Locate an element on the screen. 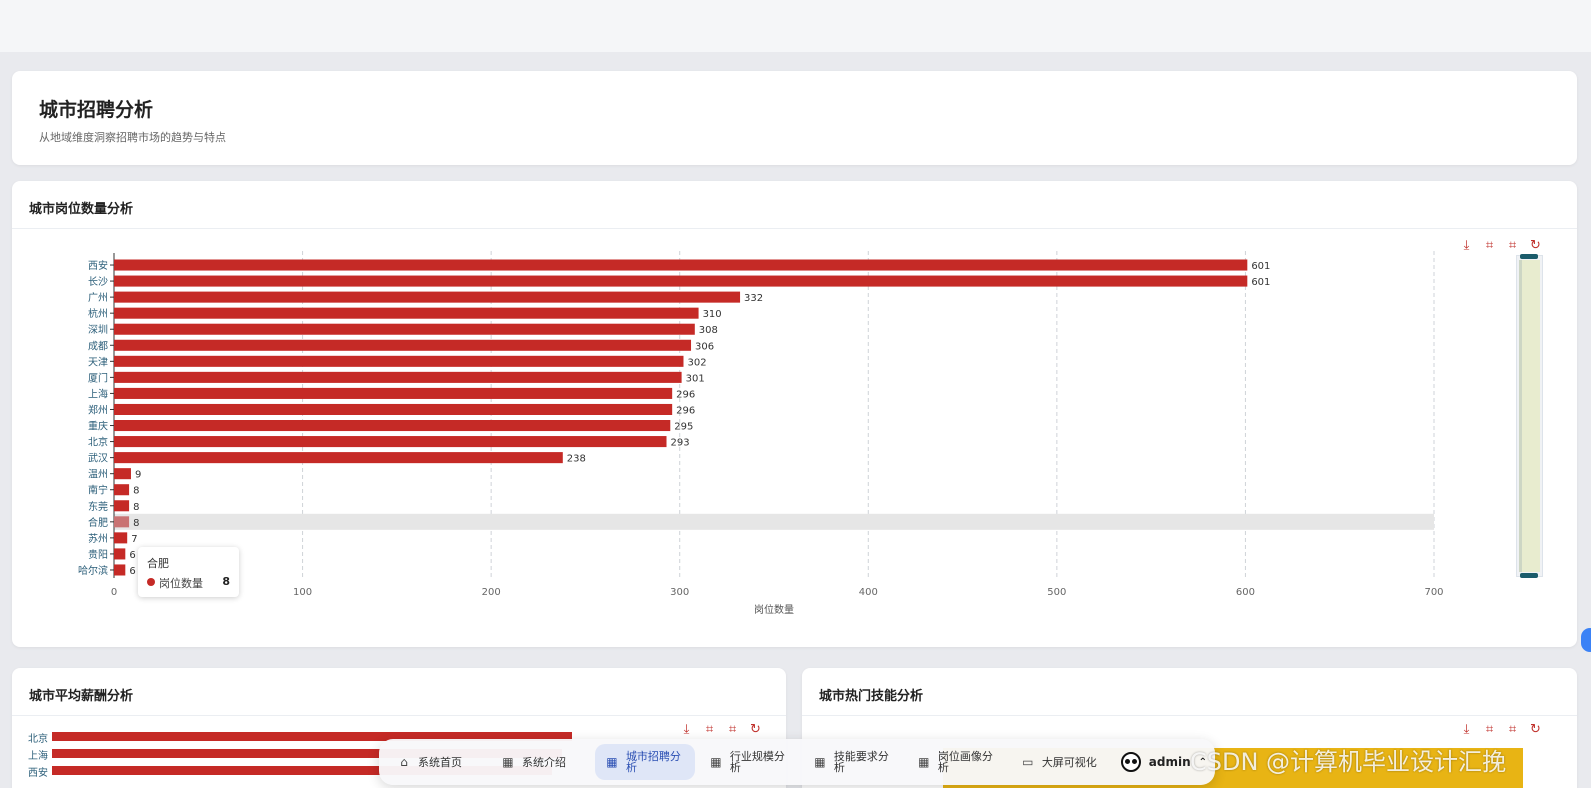 This screenshot has height=788, width=1591. y-tick-label: 天津 is located at coordinates (98, 362).